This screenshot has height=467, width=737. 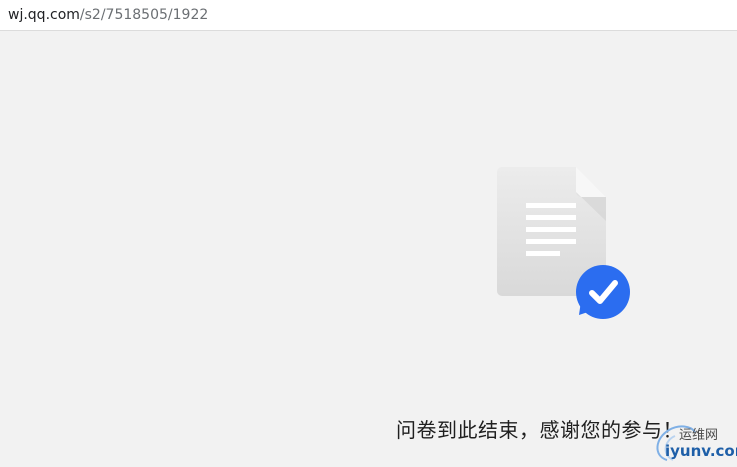 What do you see at coordinates (368, 15) in the screenshot?
I see `address-bar: wj.qq.com/s2/7518505/1922` at bounding box center [368, 15].